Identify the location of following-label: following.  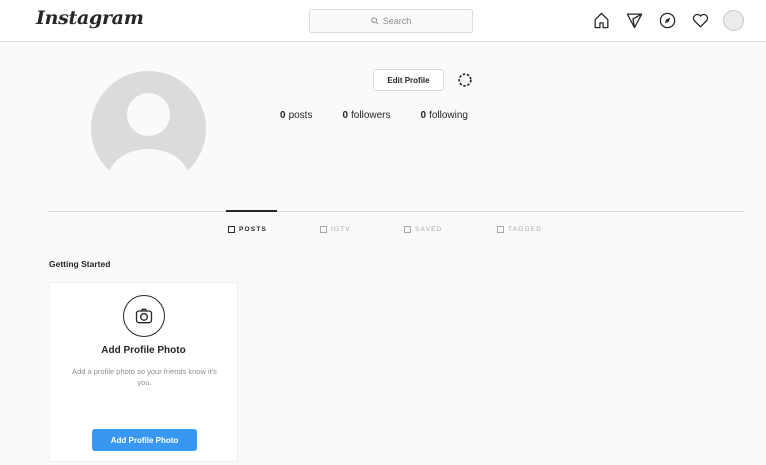
(448, 115).